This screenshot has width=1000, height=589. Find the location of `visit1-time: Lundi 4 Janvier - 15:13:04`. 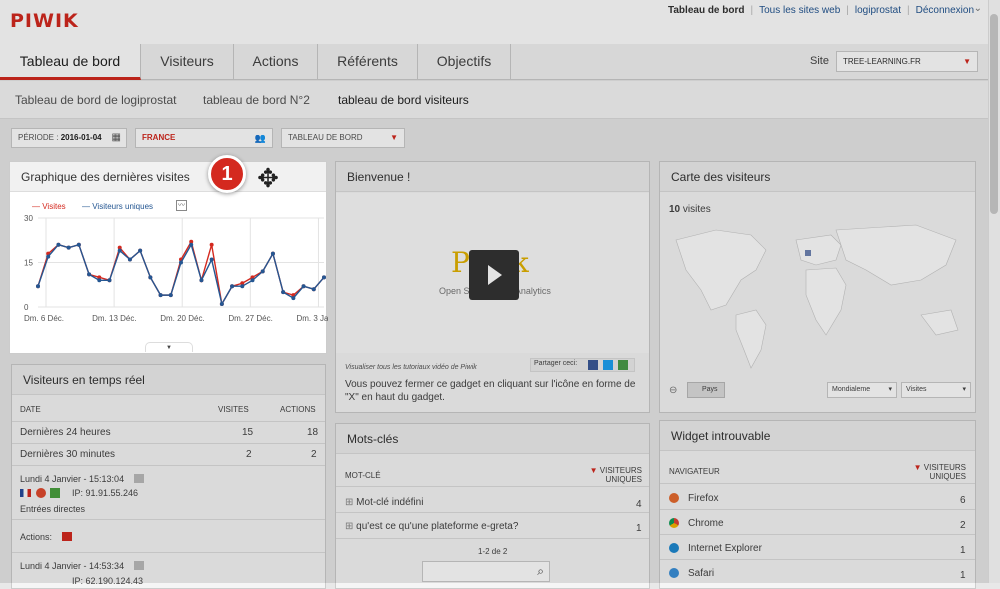

visit1-time: Lundi 4 Janvier - 15:13:04 is located at coordinates (72, 479).